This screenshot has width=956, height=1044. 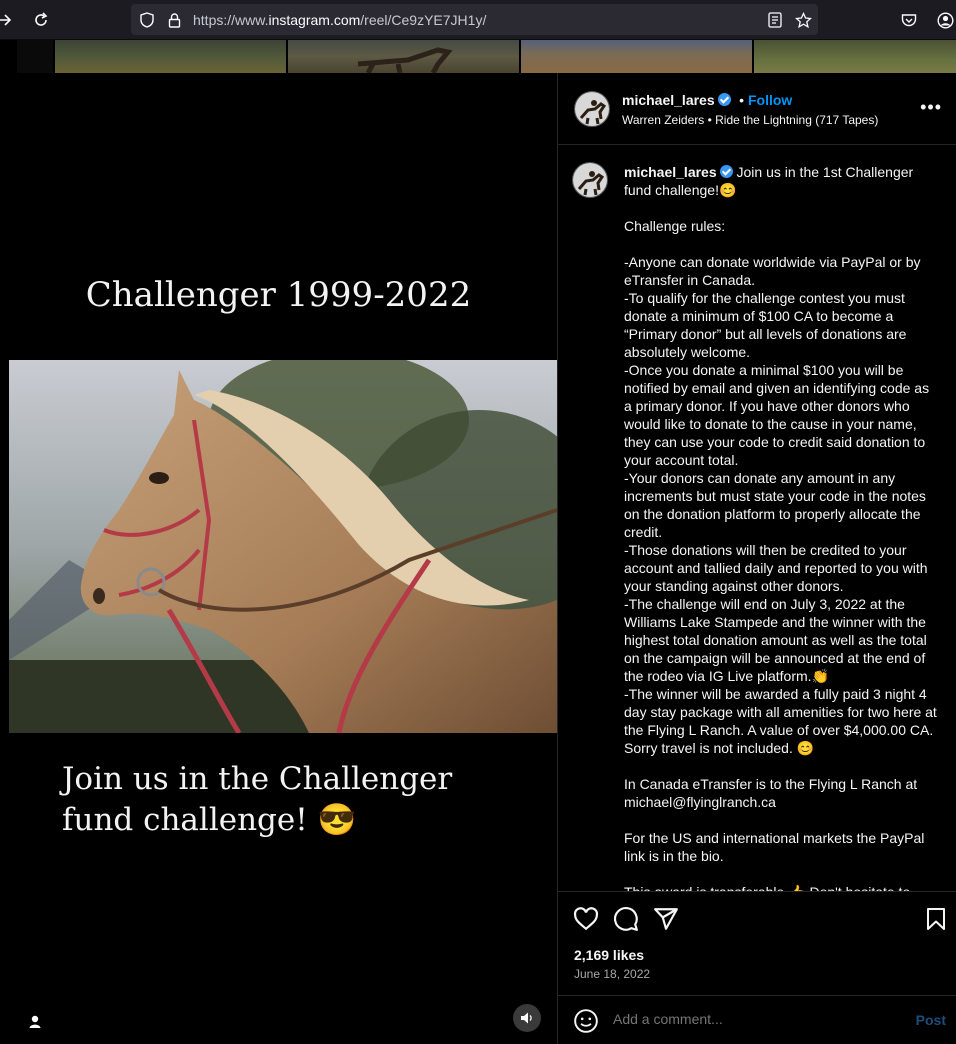 What do you see at coordinates (278, 295) in the screenshot?
I see `reel-title: Challenger 1999-2022` at bounding box center [278, 295].